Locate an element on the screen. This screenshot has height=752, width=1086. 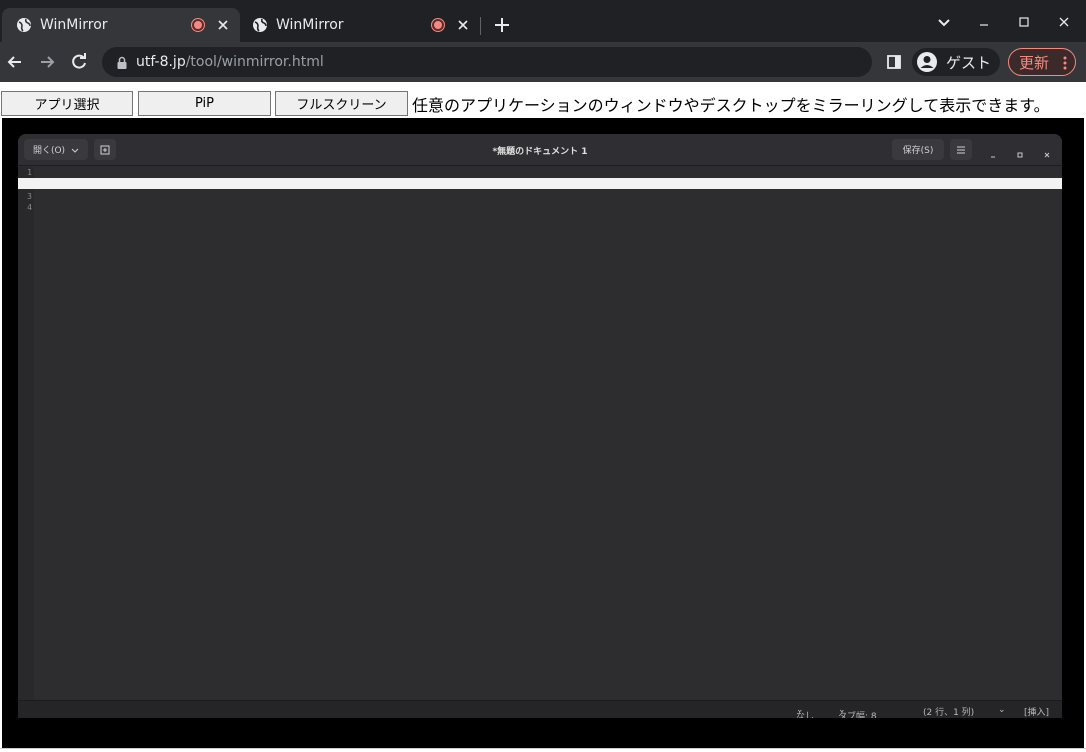
editor-status-bar: なし ⌄ タブ幅: 8 ⌄ (2 行、1 列) ⌄ [挿入] is located at coordinates (540, 709).